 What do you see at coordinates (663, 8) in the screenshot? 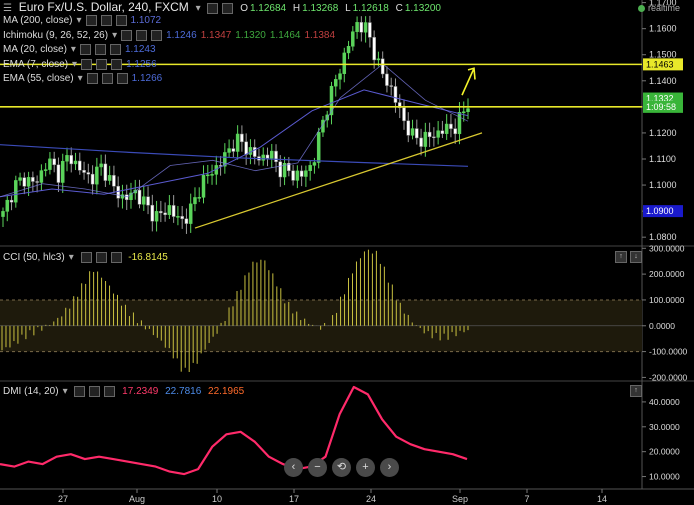
I see `brand-label: realtime` at bounding box center [663, 8].